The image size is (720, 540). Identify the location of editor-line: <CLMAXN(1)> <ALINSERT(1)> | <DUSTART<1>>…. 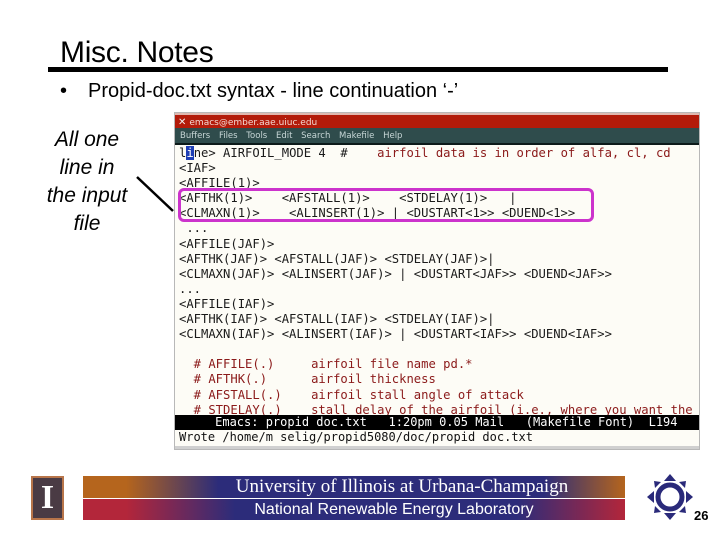
(439, 213).